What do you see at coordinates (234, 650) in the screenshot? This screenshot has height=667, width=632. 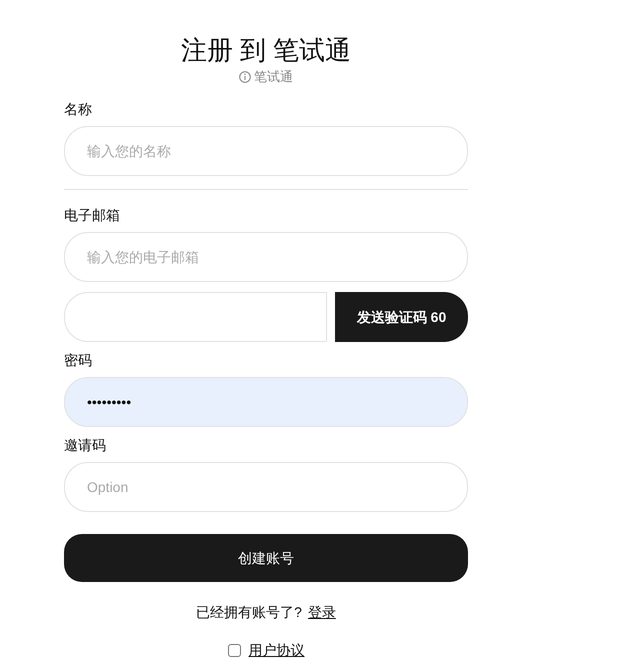 I see `agreement-checkbox` at bounding box center [234, 650].